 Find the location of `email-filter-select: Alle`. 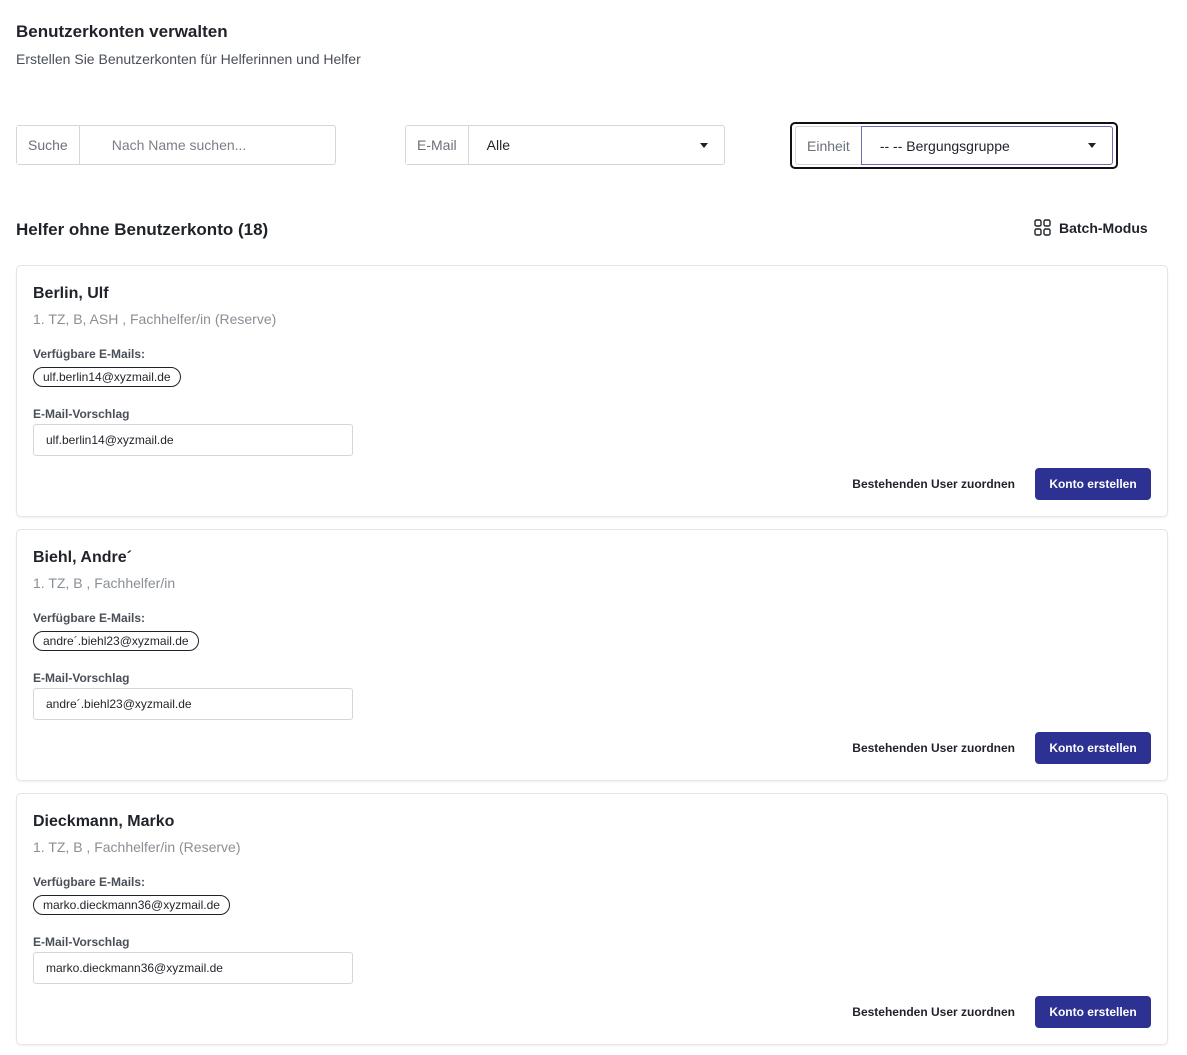

email-filter-select: Alle is located at coordinates (596, 145).